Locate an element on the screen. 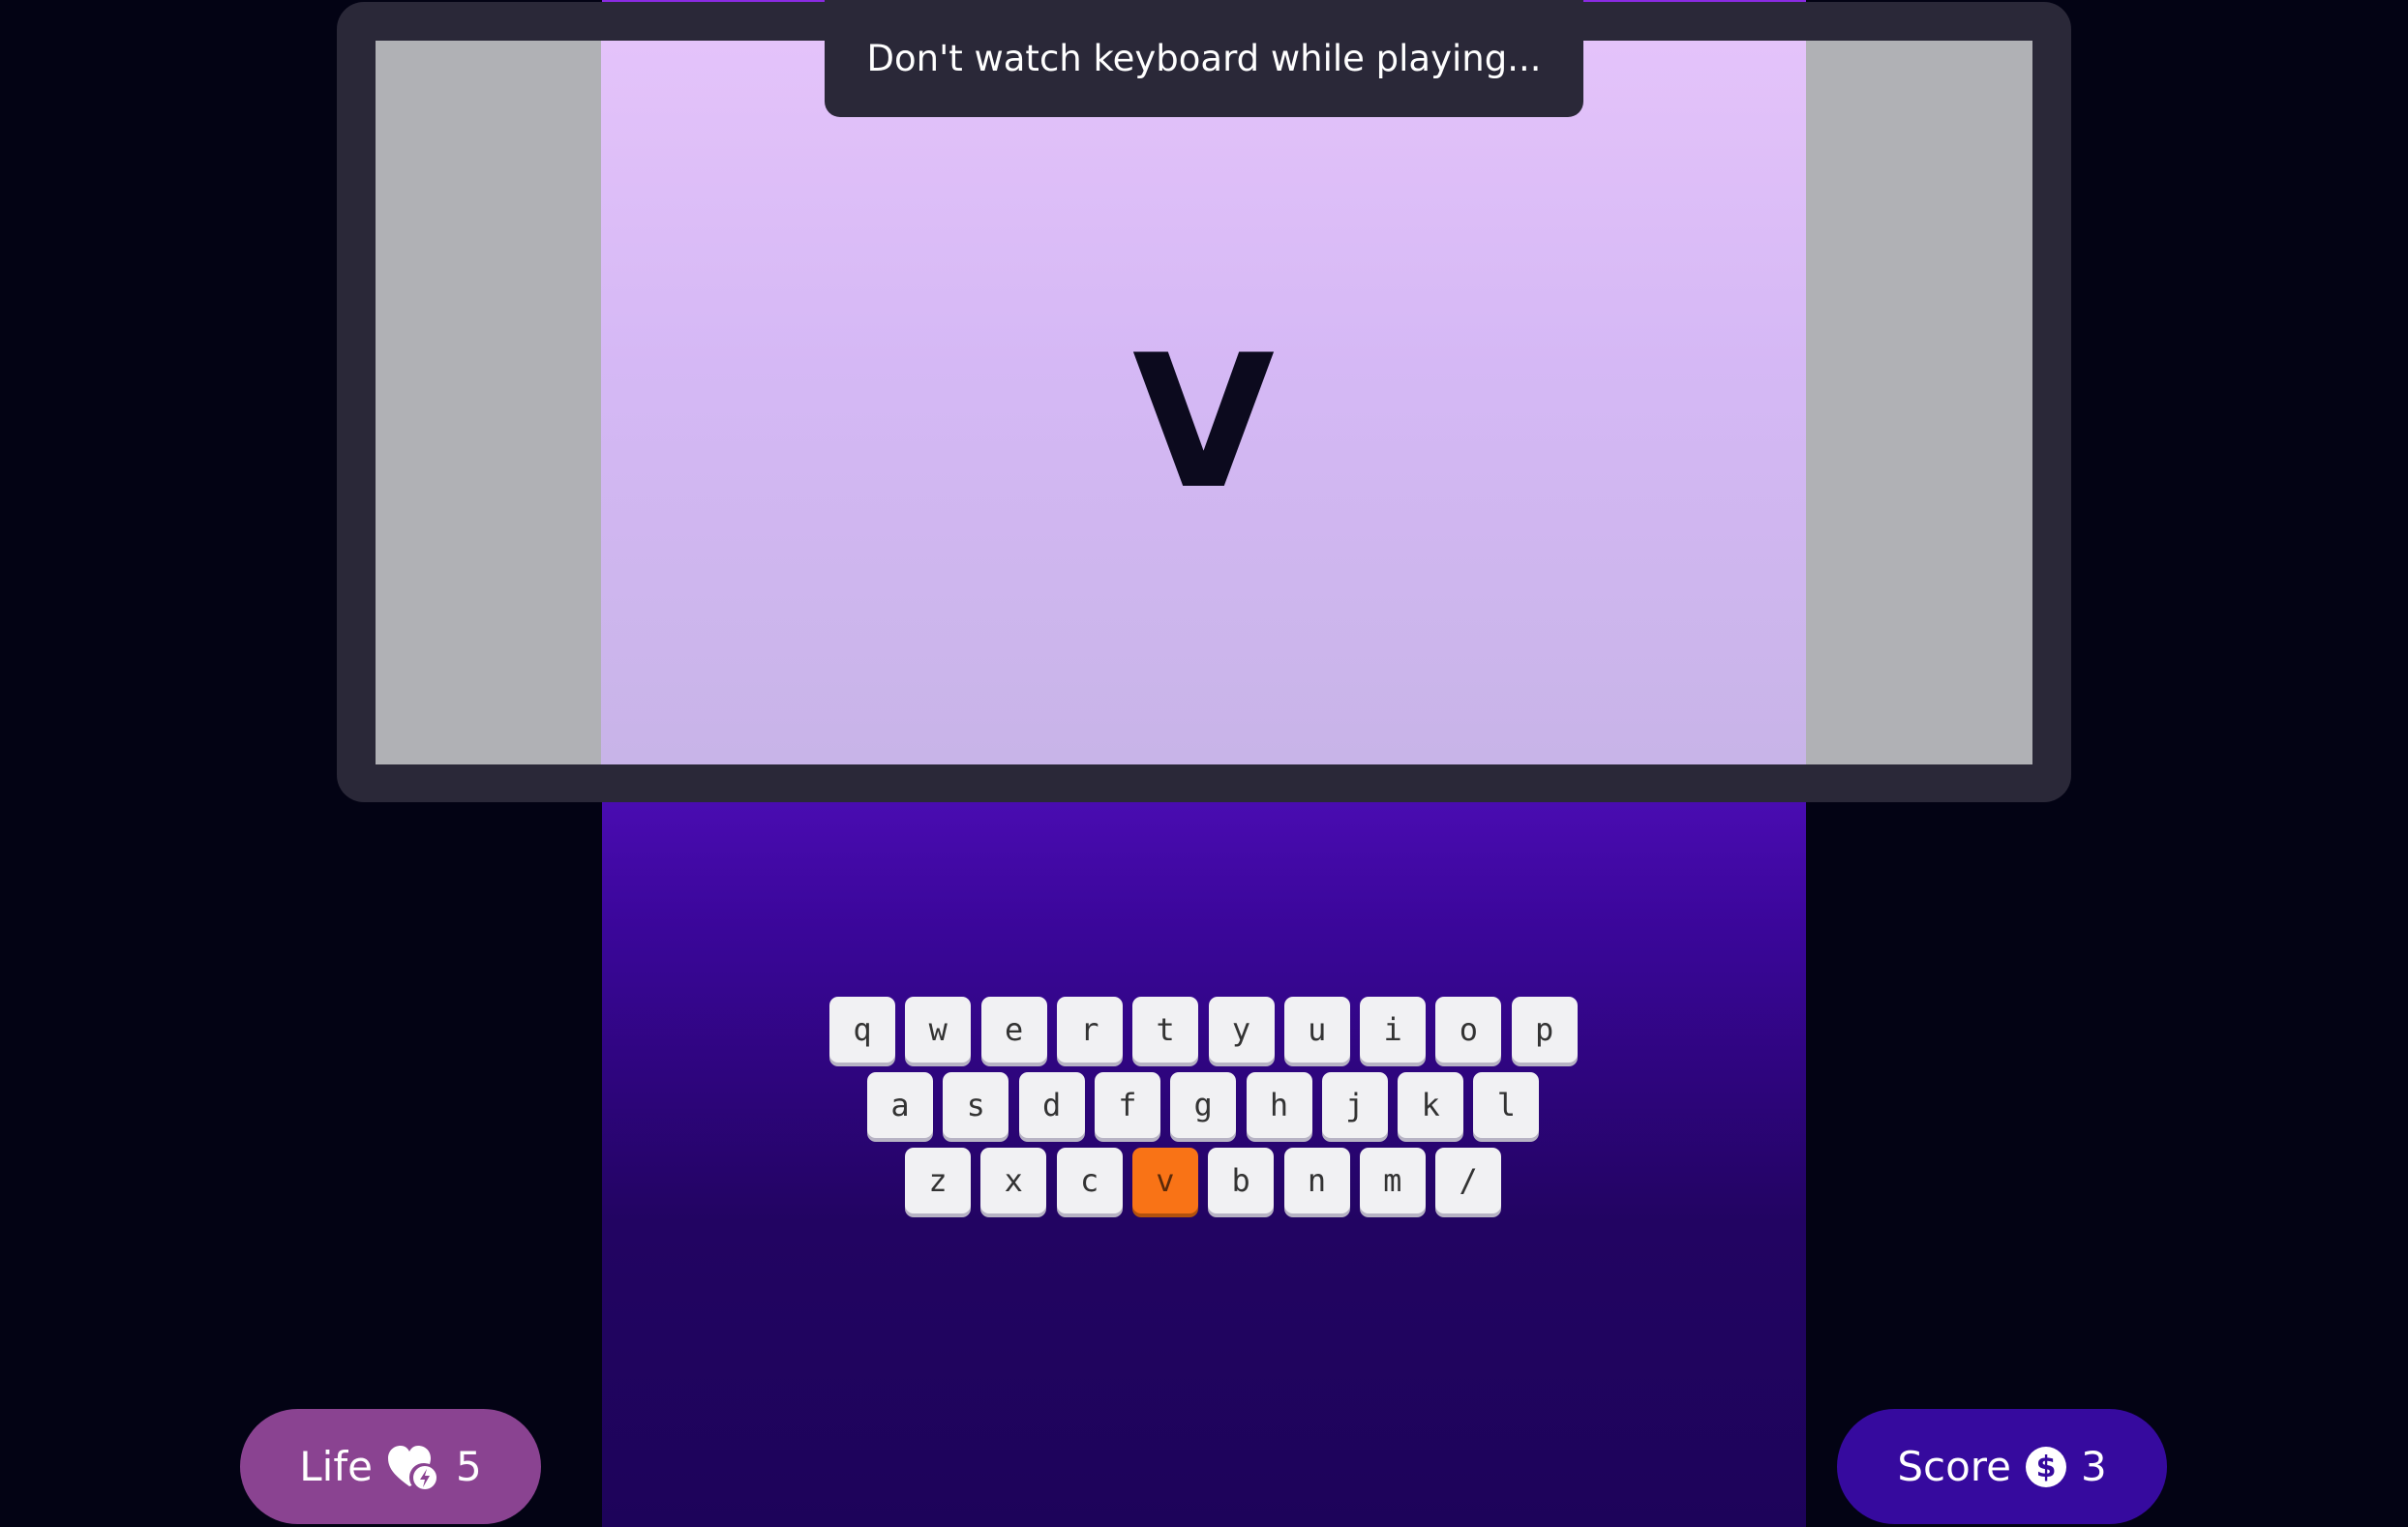  key-slash: / is located at coordinates (1468, 1180).